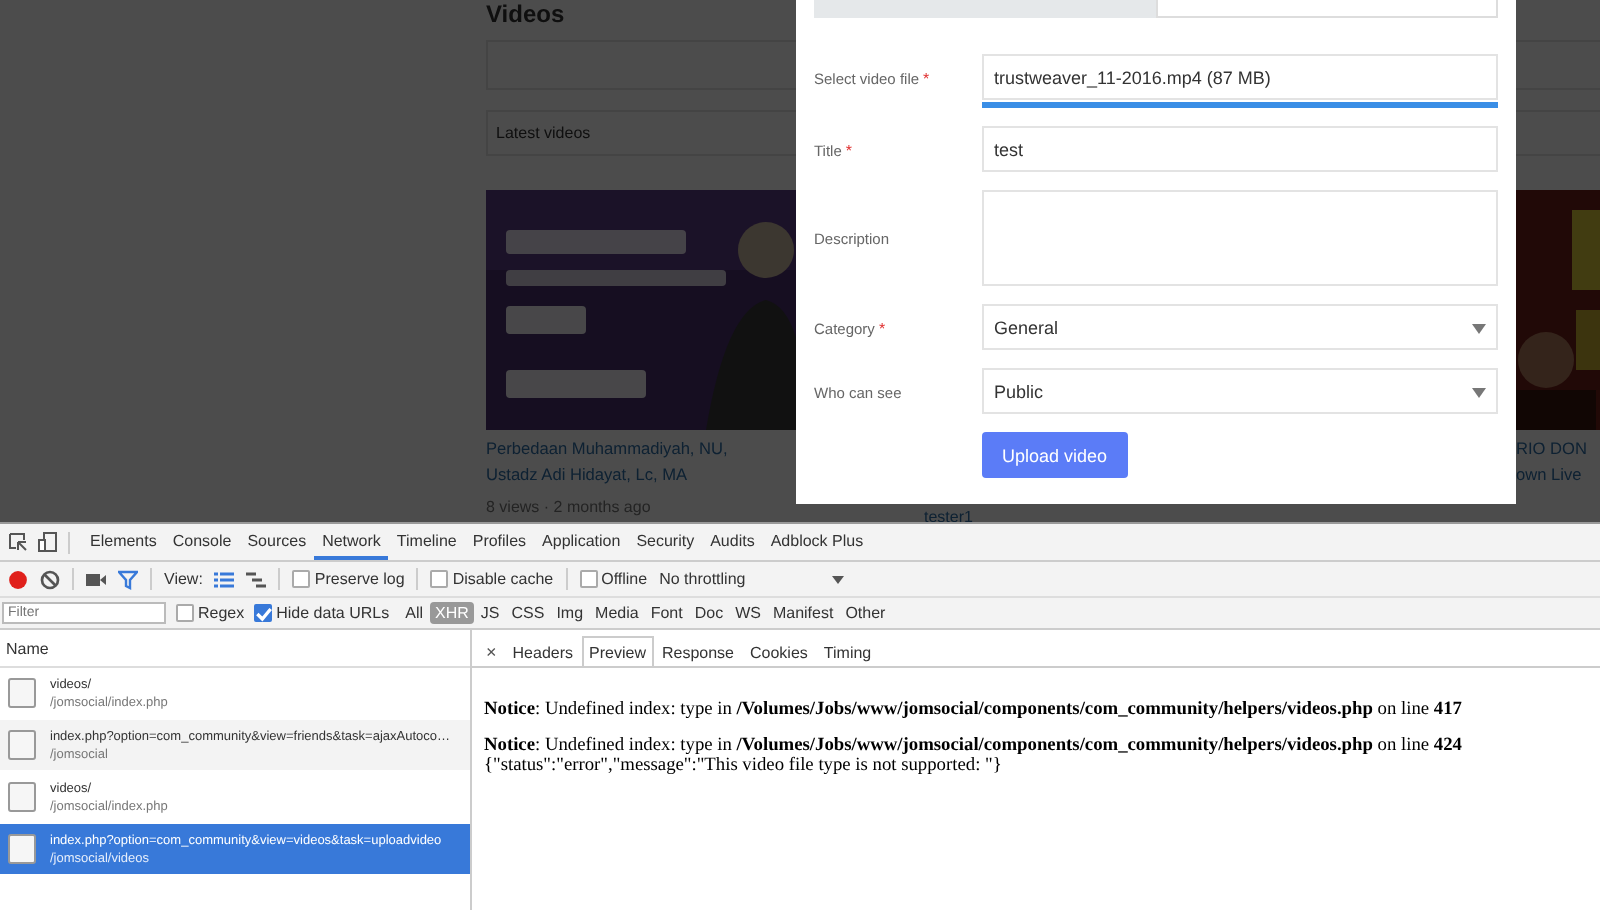  What do you see at coordinates (570, 613) in the screenshot?
I see `type-filter: Img` at bounding box center [570, 613].